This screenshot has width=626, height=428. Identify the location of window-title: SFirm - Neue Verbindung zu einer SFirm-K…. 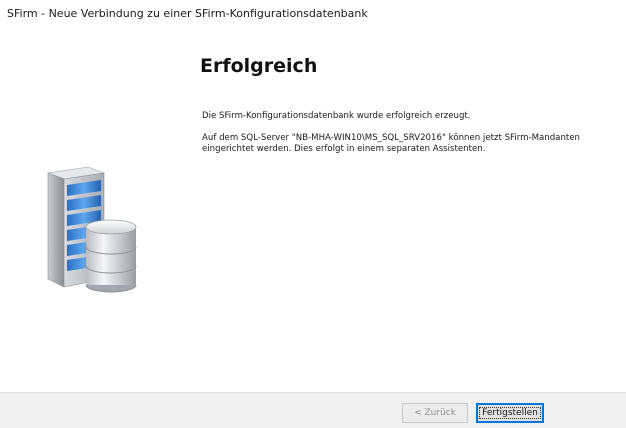
(187, 13).